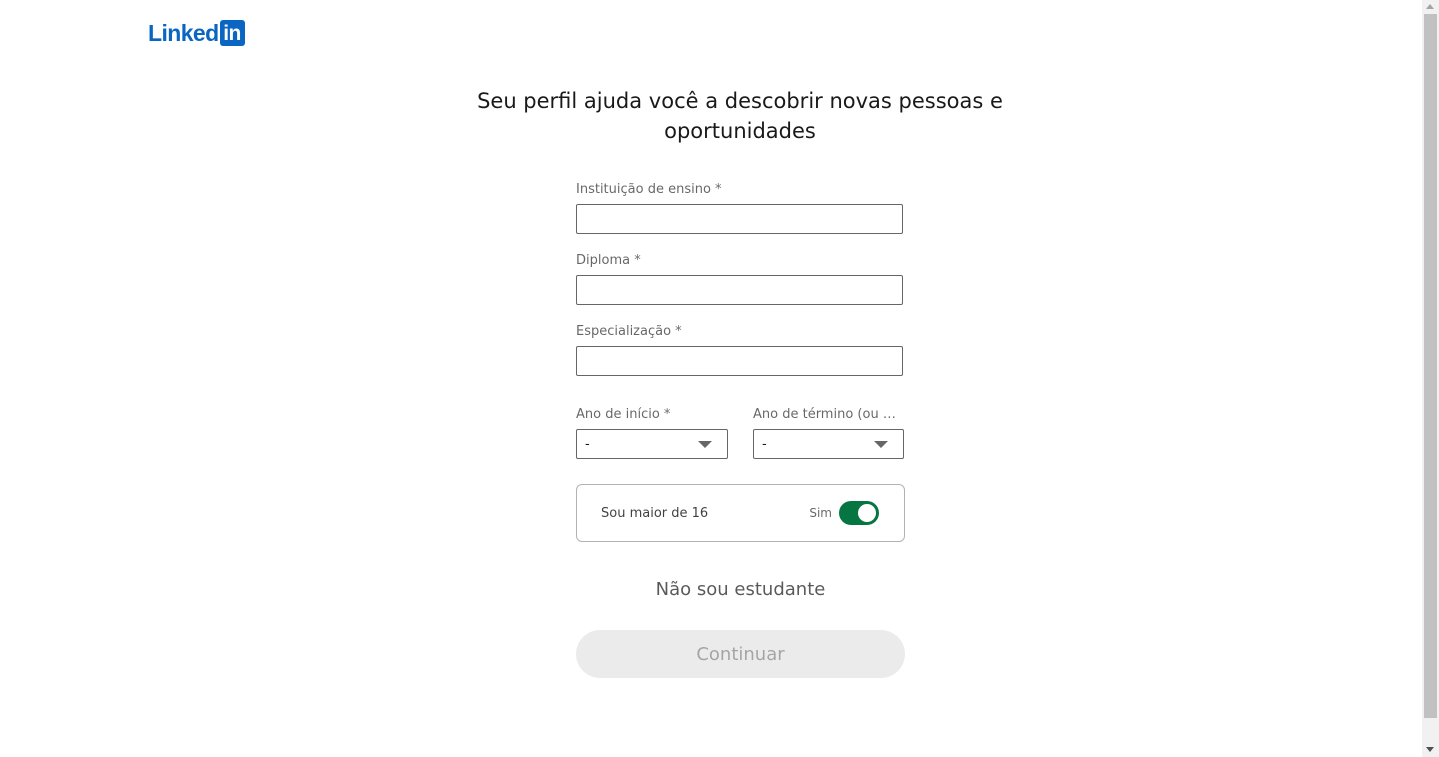 The height and width of the screenshot is (757, 1439). What do you see at coordinates (587, 444) in the screenshot?
I see `start-year-value: -` at bounding box center [587, 444].